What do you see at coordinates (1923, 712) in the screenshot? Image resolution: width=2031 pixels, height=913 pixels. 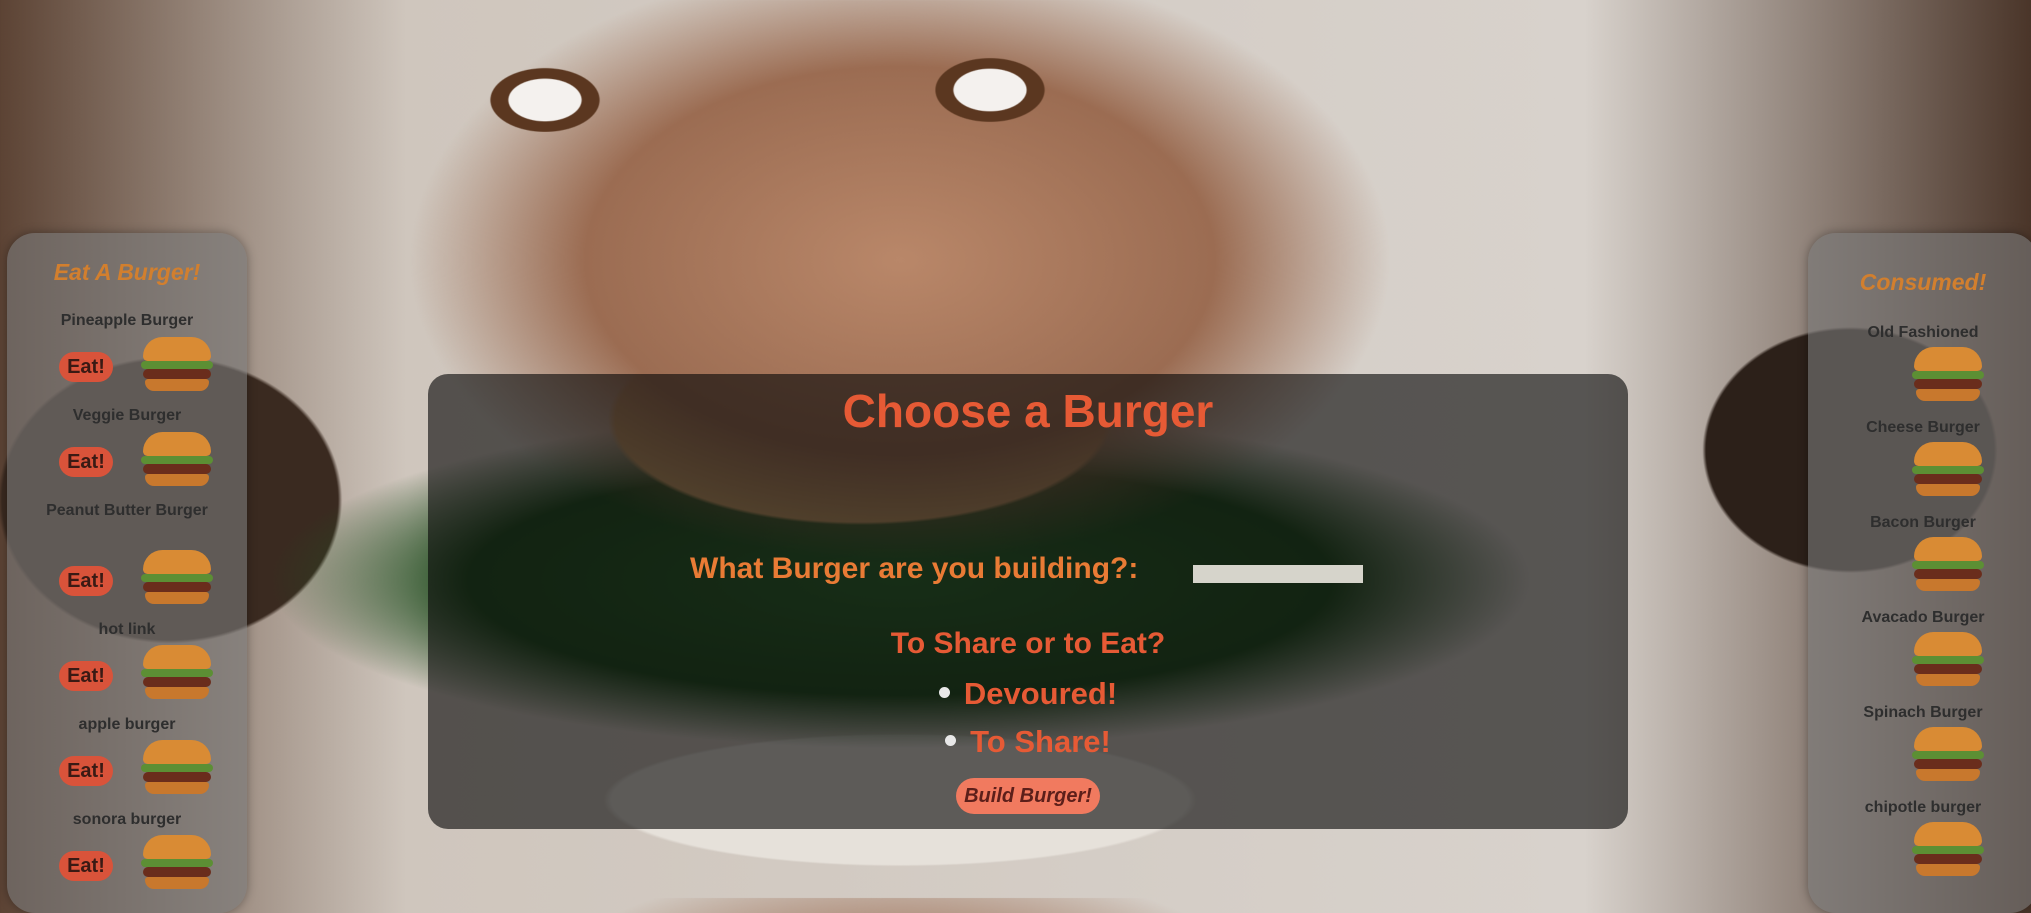 I see `burger-name: Spinach Burger` at bounding box center [1923, 712].